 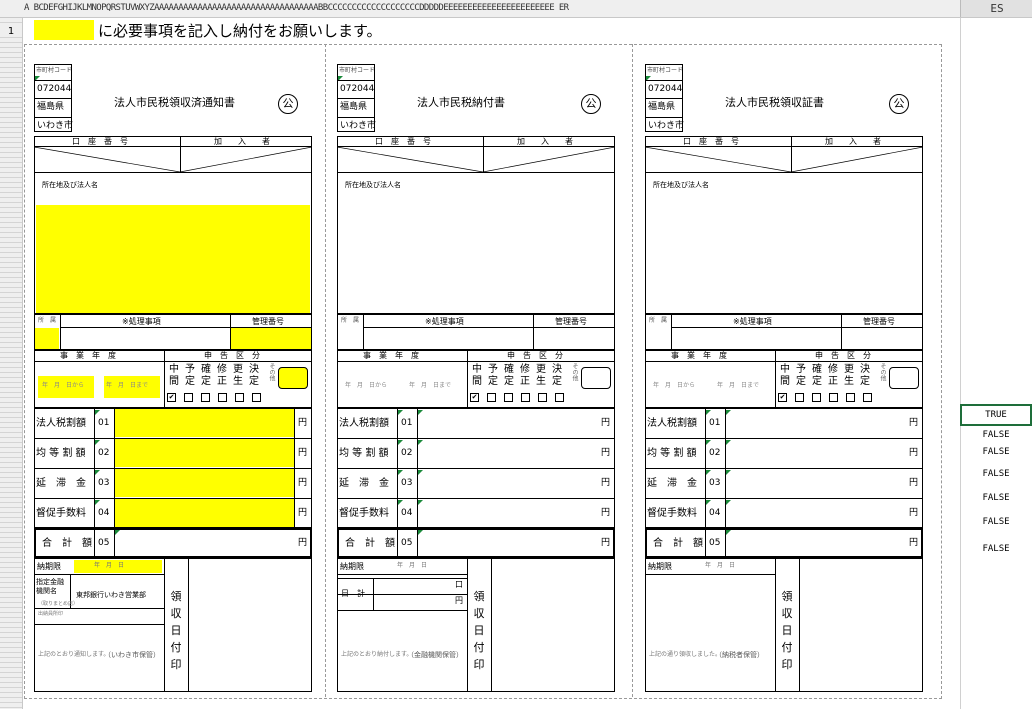 What do you see at coordinates (477, 375) in the screenshot?
I see `filing-type-option: 中間` at bounding box center [477, 375].